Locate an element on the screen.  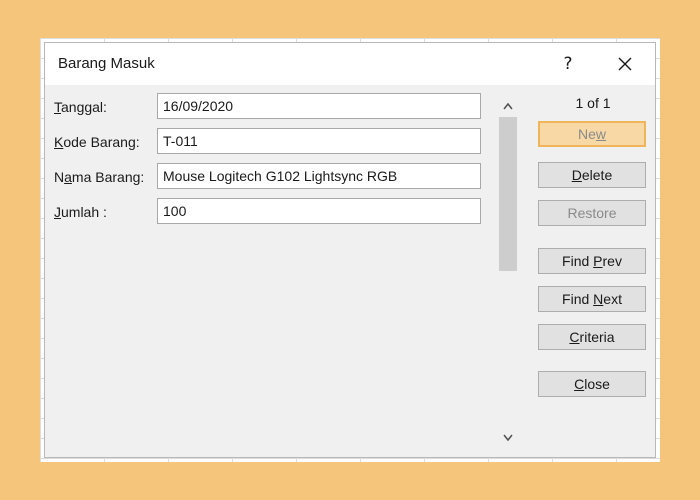
delete-button-text: elete is located at coordinates (597, 175).